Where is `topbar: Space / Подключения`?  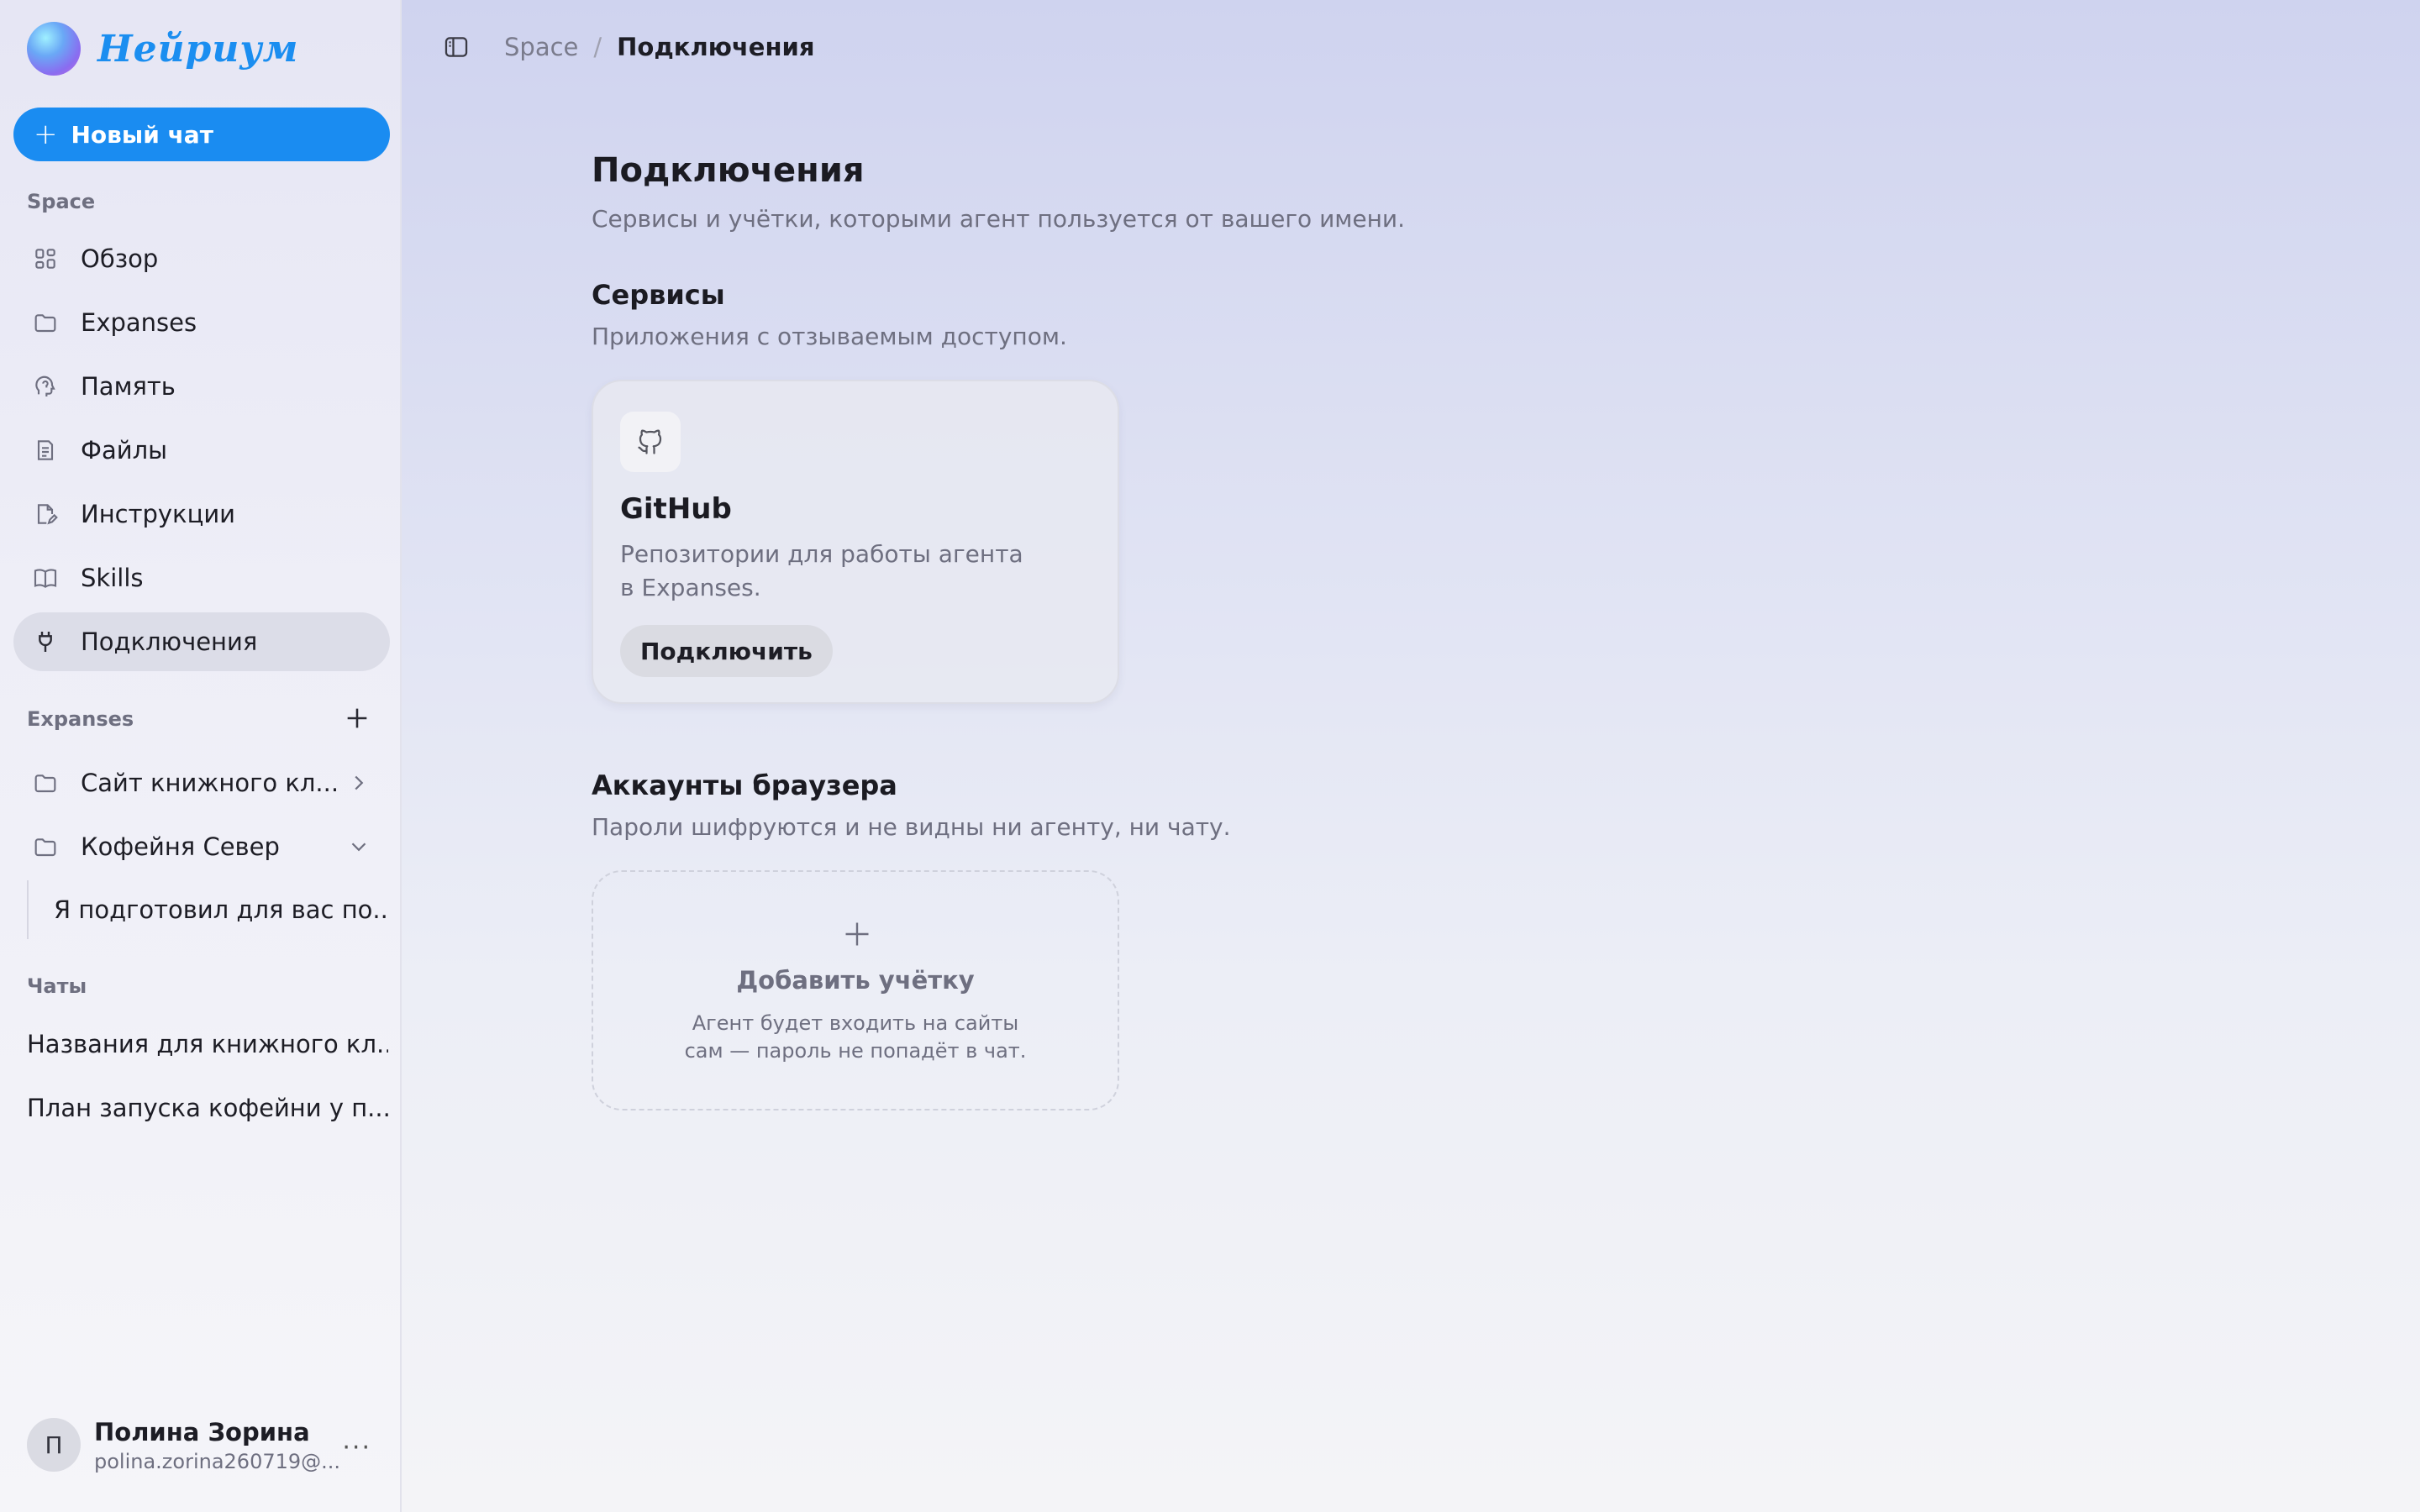 topbar: Space / Подключения is located at coordinates (628, 47).